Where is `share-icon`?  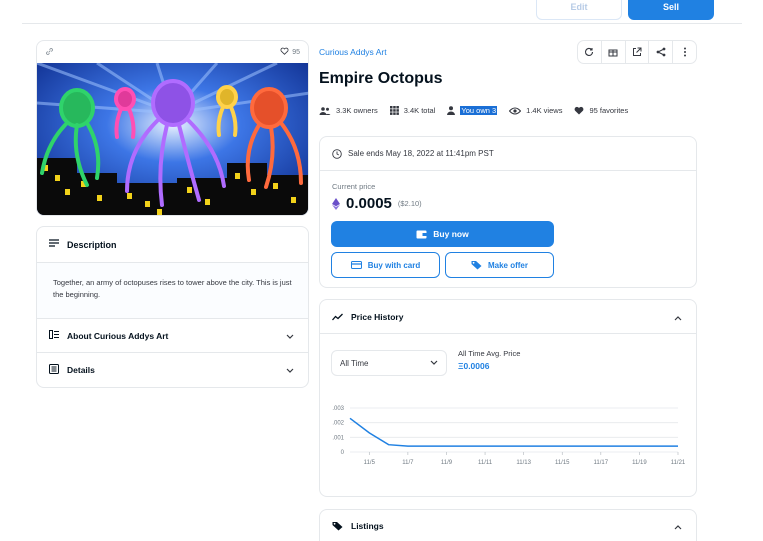 share-icon is located at coordinates (661, 52).